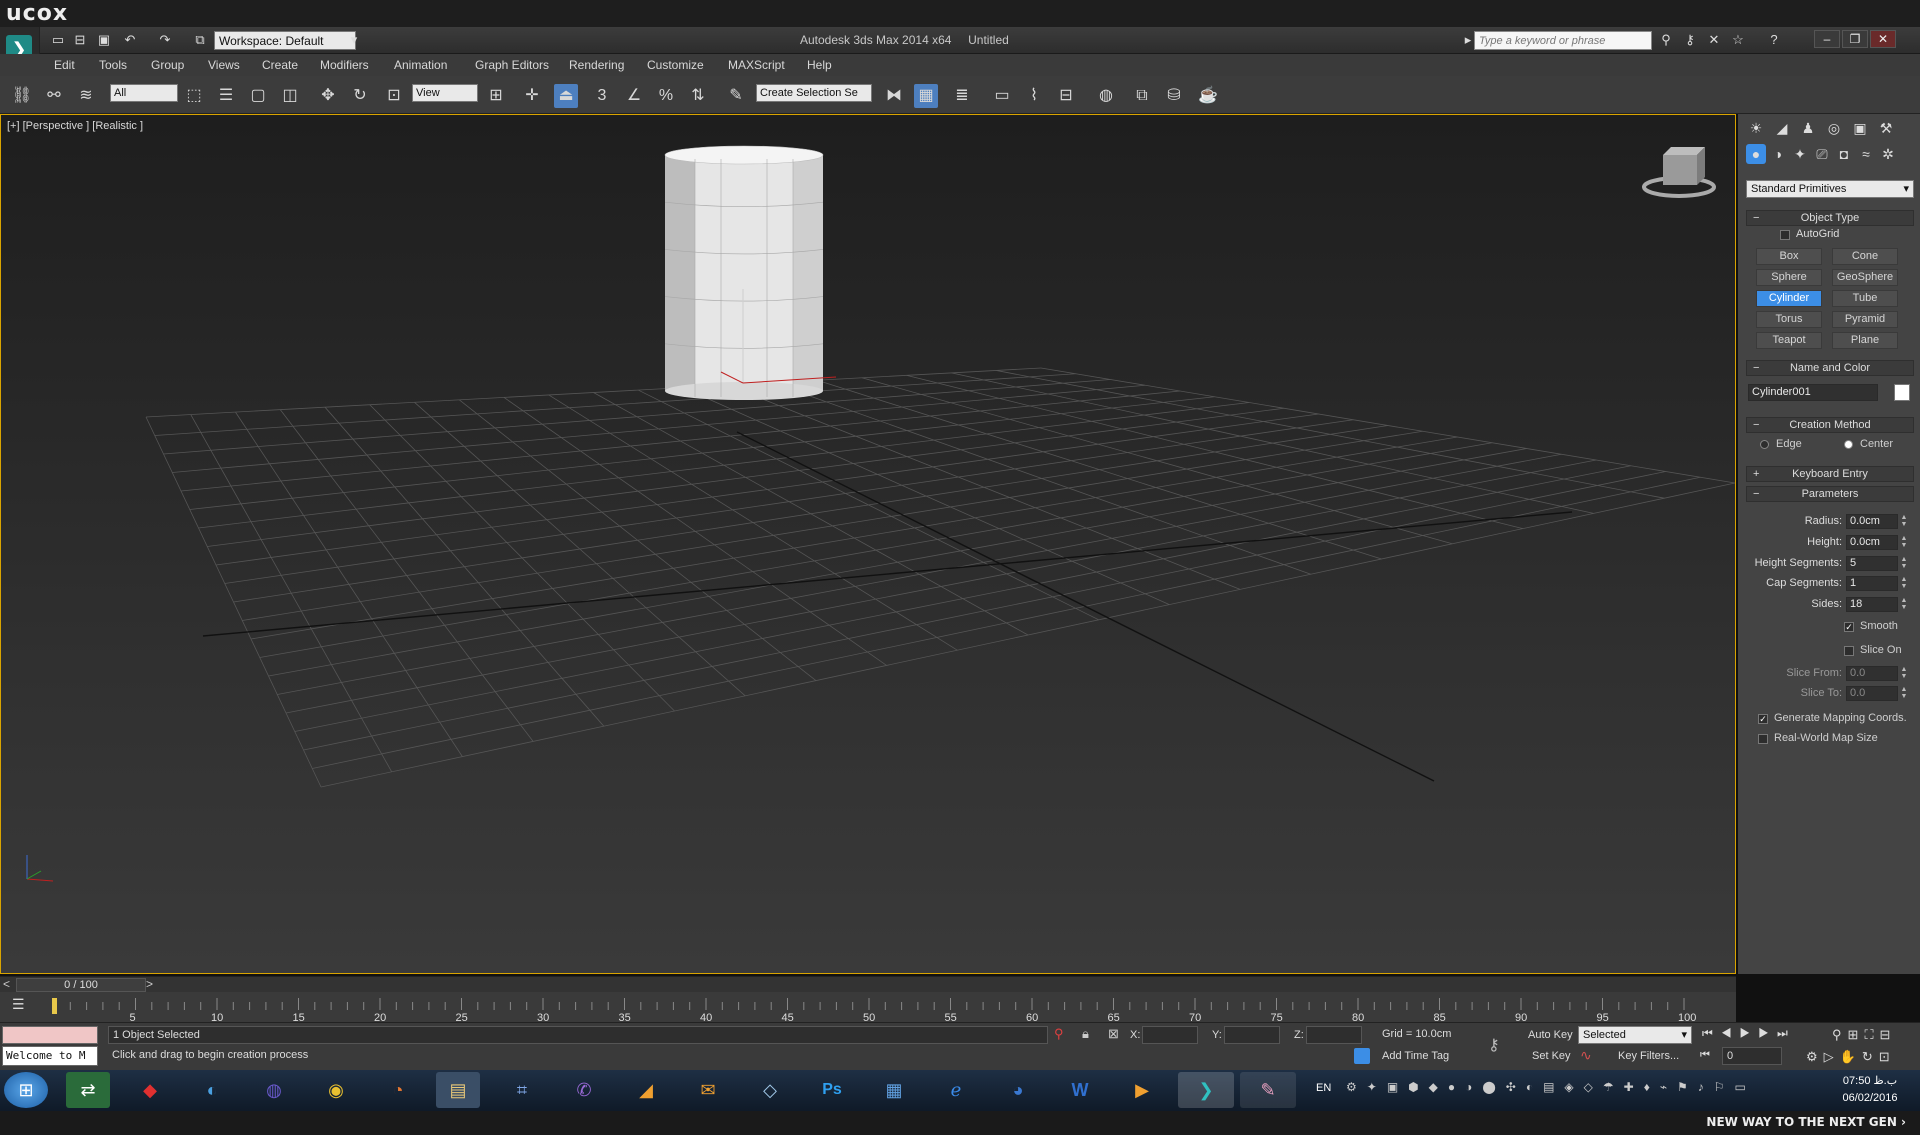 This screenshot has width=1920, height=1135. What do you see at coordinates (1865, 319) in the screenshot?
I see `pyramid-button: Pyramid` at bounding box center [1865, 319].